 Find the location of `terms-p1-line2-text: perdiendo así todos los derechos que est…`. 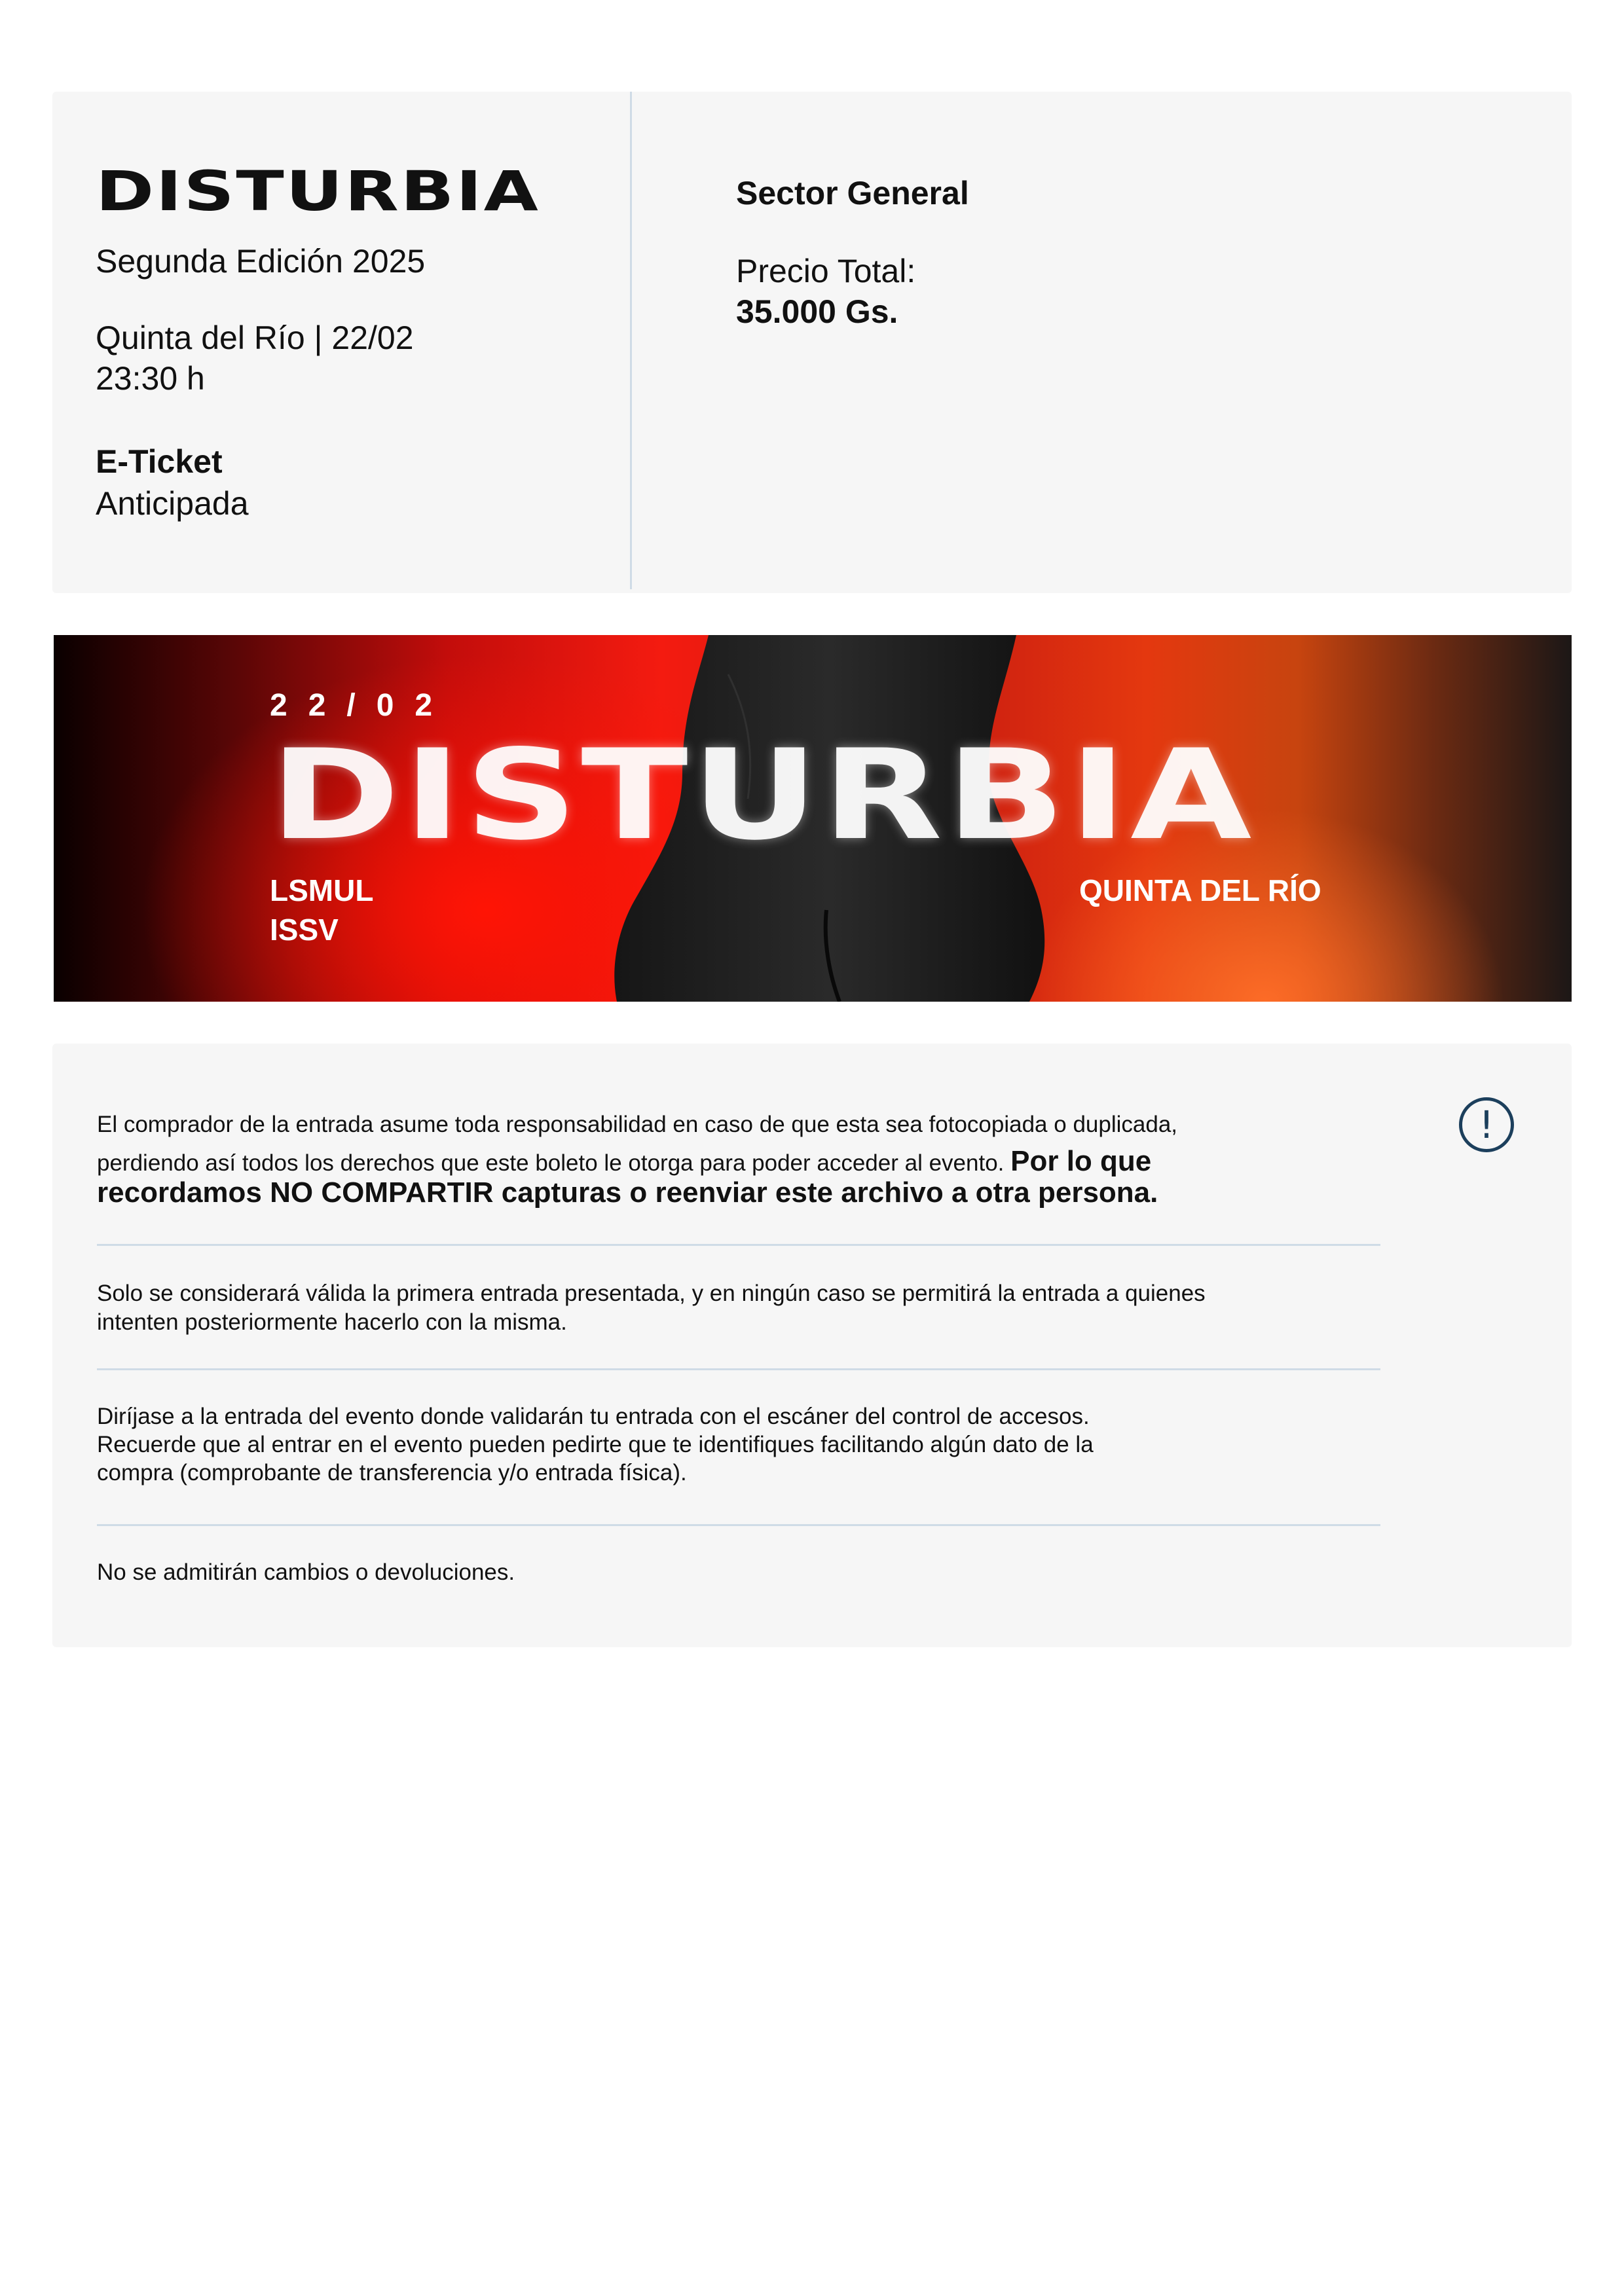

terms-p1-line2-text: perdiendo así todos los derechos que est… is located at coordinates (551, 1163).